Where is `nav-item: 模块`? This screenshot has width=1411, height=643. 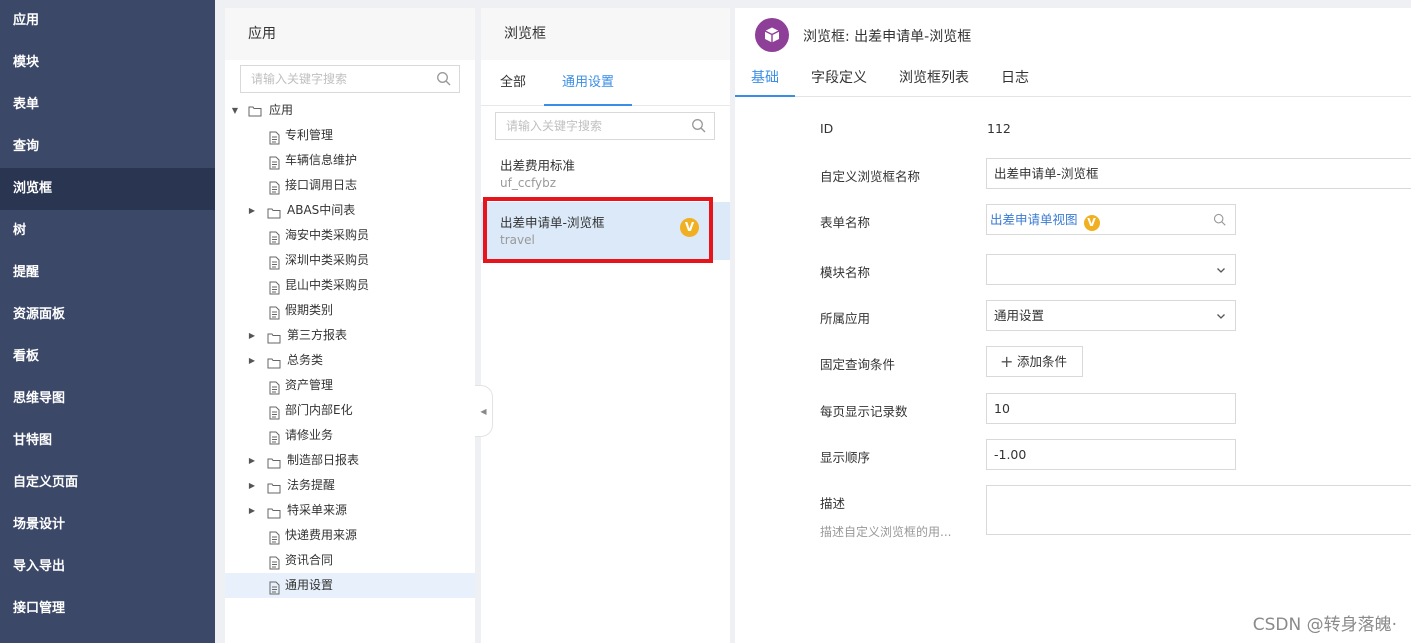 nav-item: 模块 is located at coordinates (107, 63).